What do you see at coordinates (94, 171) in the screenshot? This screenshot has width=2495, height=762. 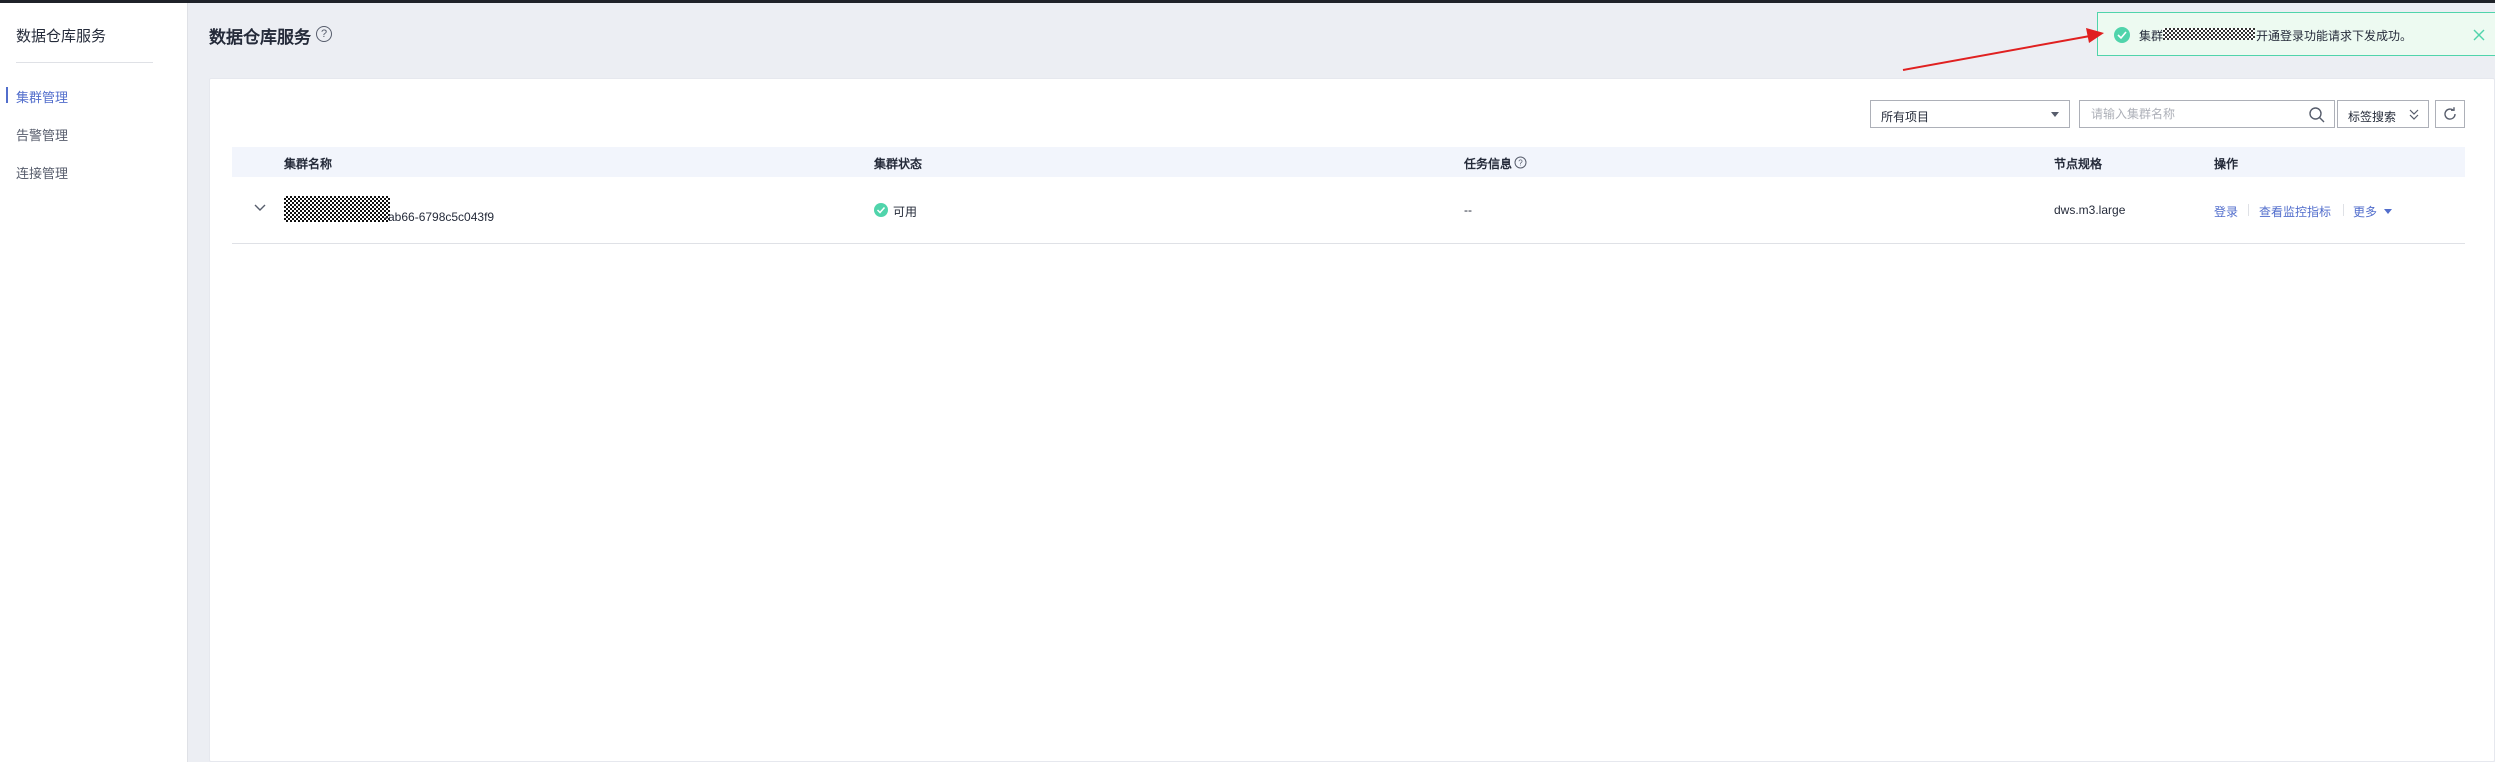 I see `sidebar-item-connection-management: 连接管理` at bounding box center [94, 171].